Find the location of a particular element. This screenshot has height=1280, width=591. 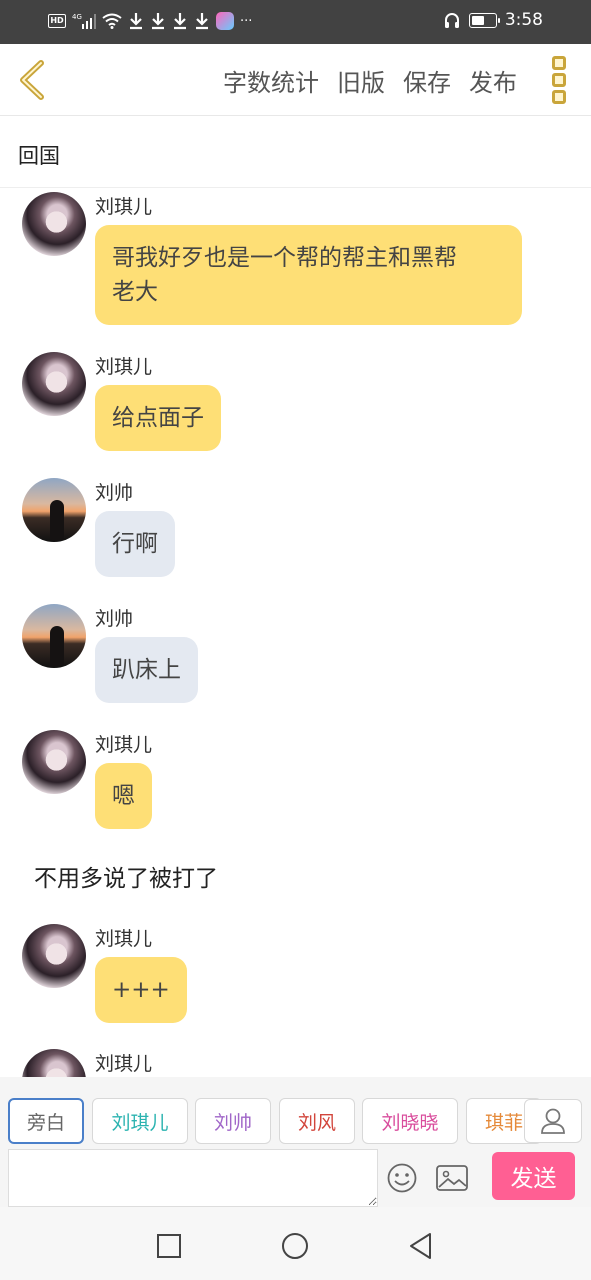

top-app-bar: 字数统计 旧版 保存 发布 is located at coordinates (295, 80).